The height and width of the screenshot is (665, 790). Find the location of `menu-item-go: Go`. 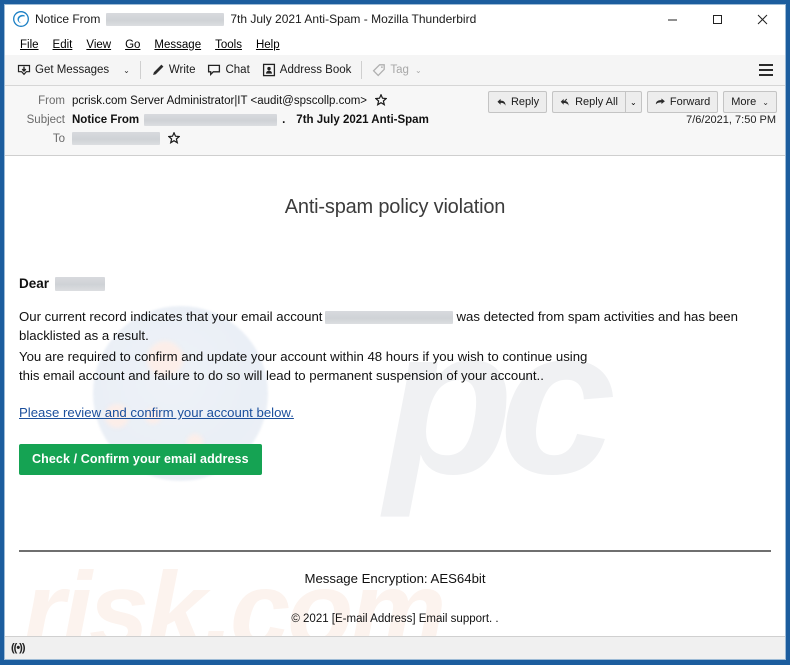

menu-item-go: Go is located at coordinates (132, 45).